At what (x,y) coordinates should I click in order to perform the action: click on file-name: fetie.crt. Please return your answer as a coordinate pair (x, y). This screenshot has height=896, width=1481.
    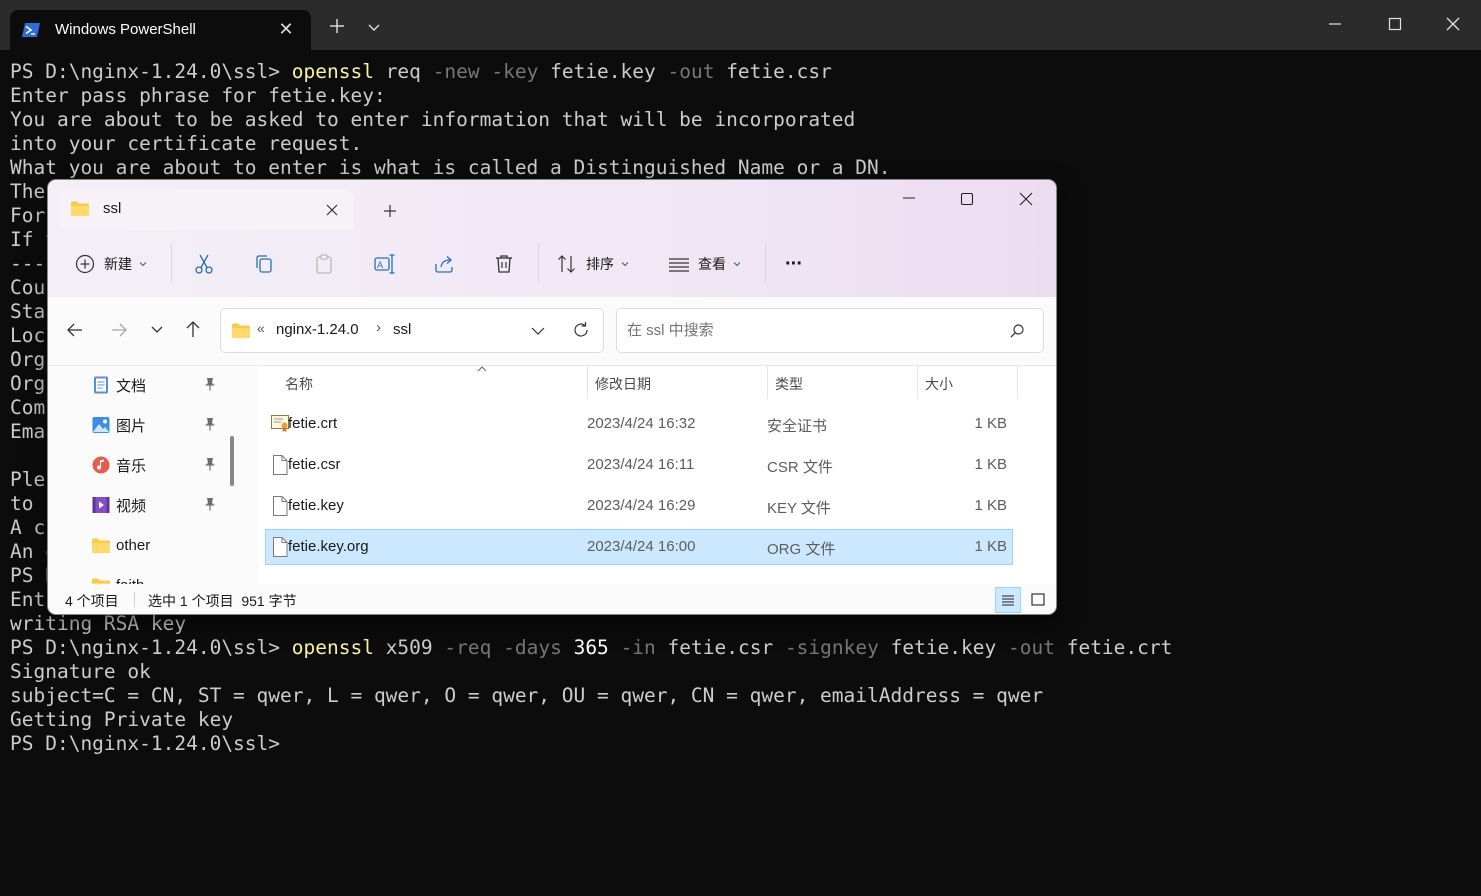
    Looking at the image, I should click on (313, 423).